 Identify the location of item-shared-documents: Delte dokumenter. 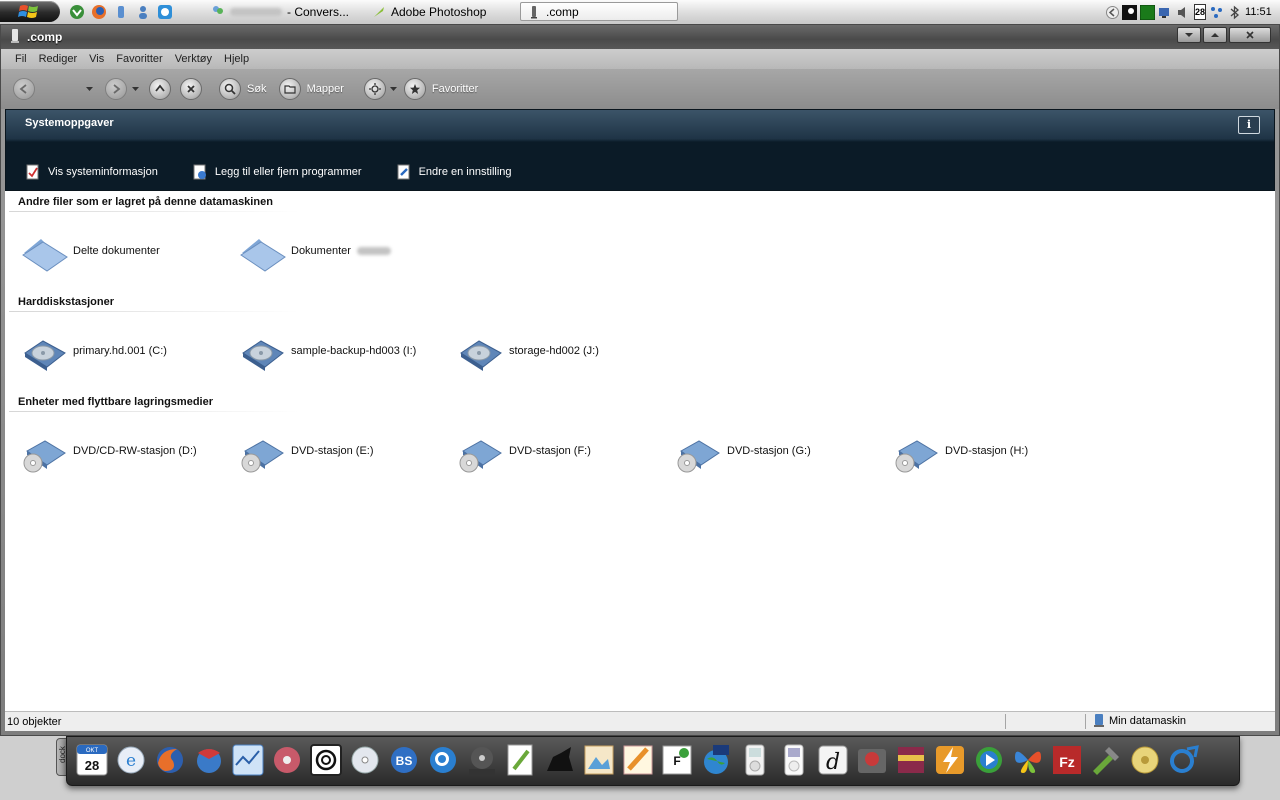
(130, 251).